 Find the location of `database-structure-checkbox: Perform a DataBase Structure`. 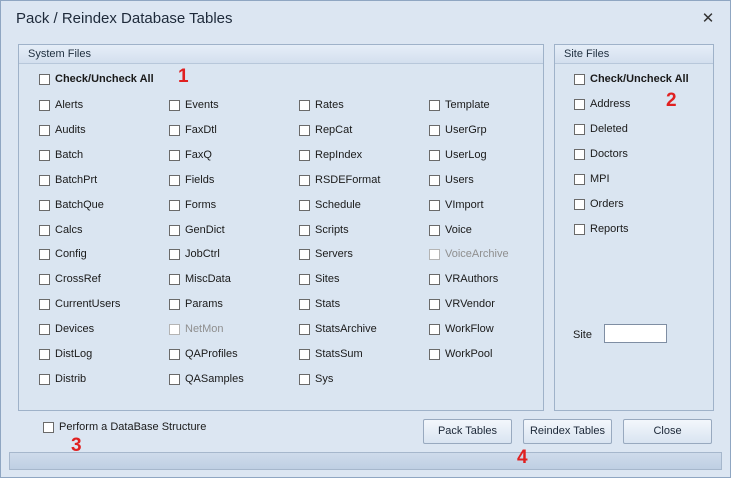

database-structure-checkbox: Perform a DataBase Structure is located at coordinates (124, 427).